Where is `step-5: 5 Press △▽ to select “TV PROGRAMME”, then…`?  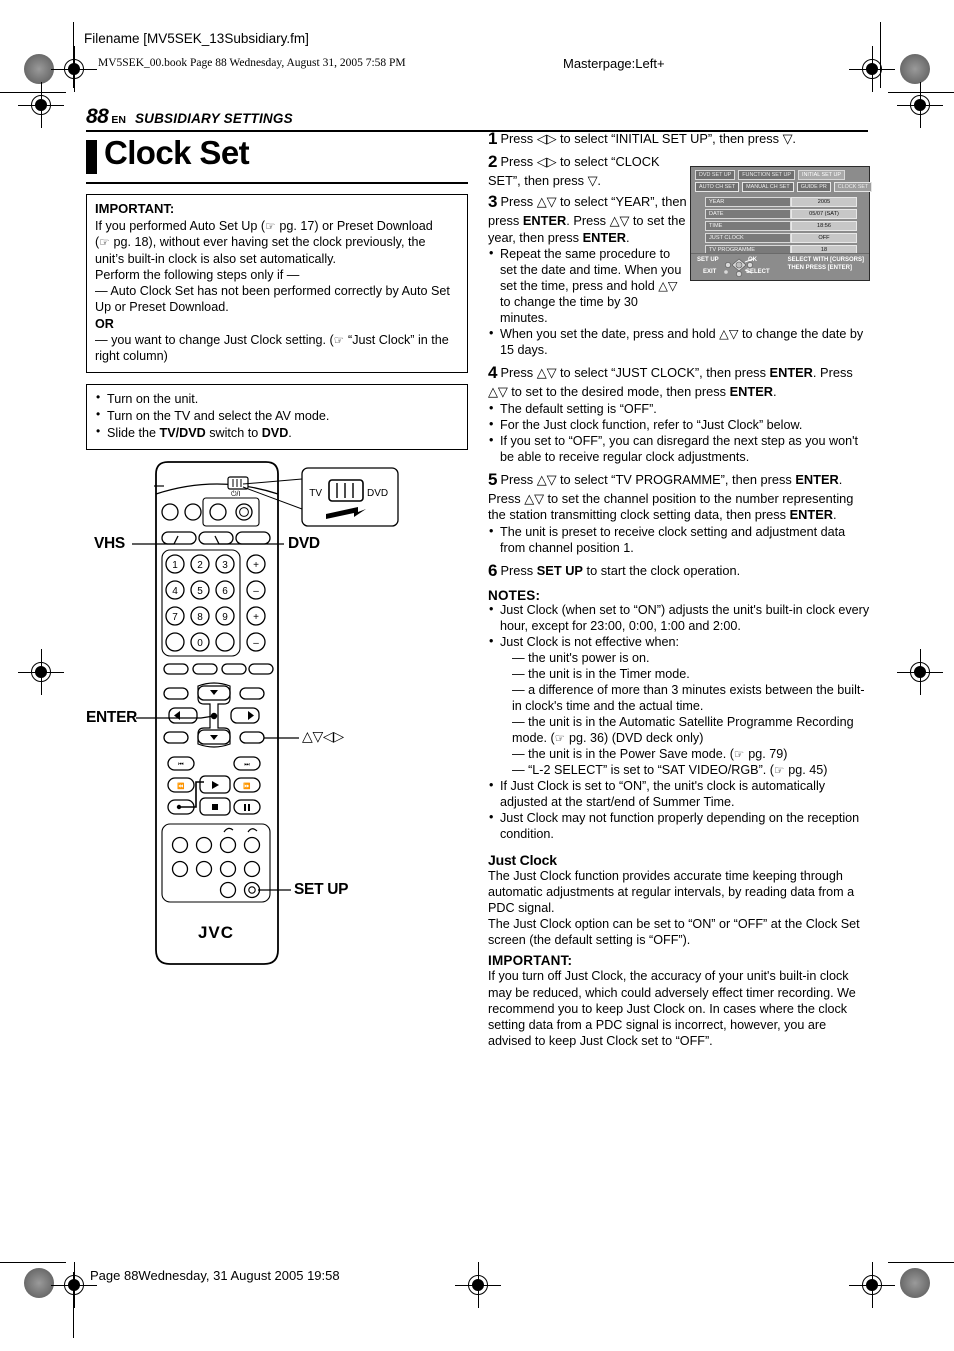
step-5: 5 Press △▽ to select “TV PROGRAMME”, then… is located at coordinates (671, 496).